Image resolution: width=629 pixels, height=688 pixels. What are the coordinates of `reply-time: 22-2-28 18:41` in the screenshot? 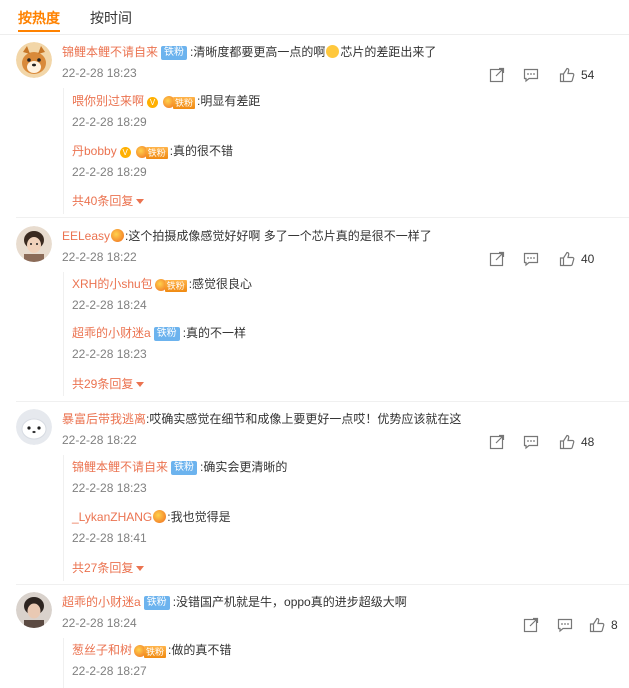 It's located at (109, 538).